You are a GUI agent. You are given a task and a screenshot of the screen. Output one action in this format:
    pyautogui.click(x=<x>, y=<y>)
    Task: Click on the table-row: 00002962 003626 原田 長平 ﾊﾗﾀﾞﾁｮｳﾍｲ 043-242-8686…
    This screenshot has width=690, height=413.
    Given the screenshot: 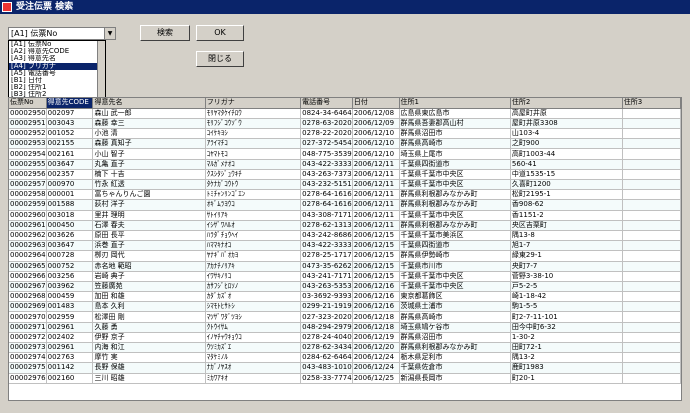 What is the action you would take?
    pyautogui.click(x=345, y=236)
    